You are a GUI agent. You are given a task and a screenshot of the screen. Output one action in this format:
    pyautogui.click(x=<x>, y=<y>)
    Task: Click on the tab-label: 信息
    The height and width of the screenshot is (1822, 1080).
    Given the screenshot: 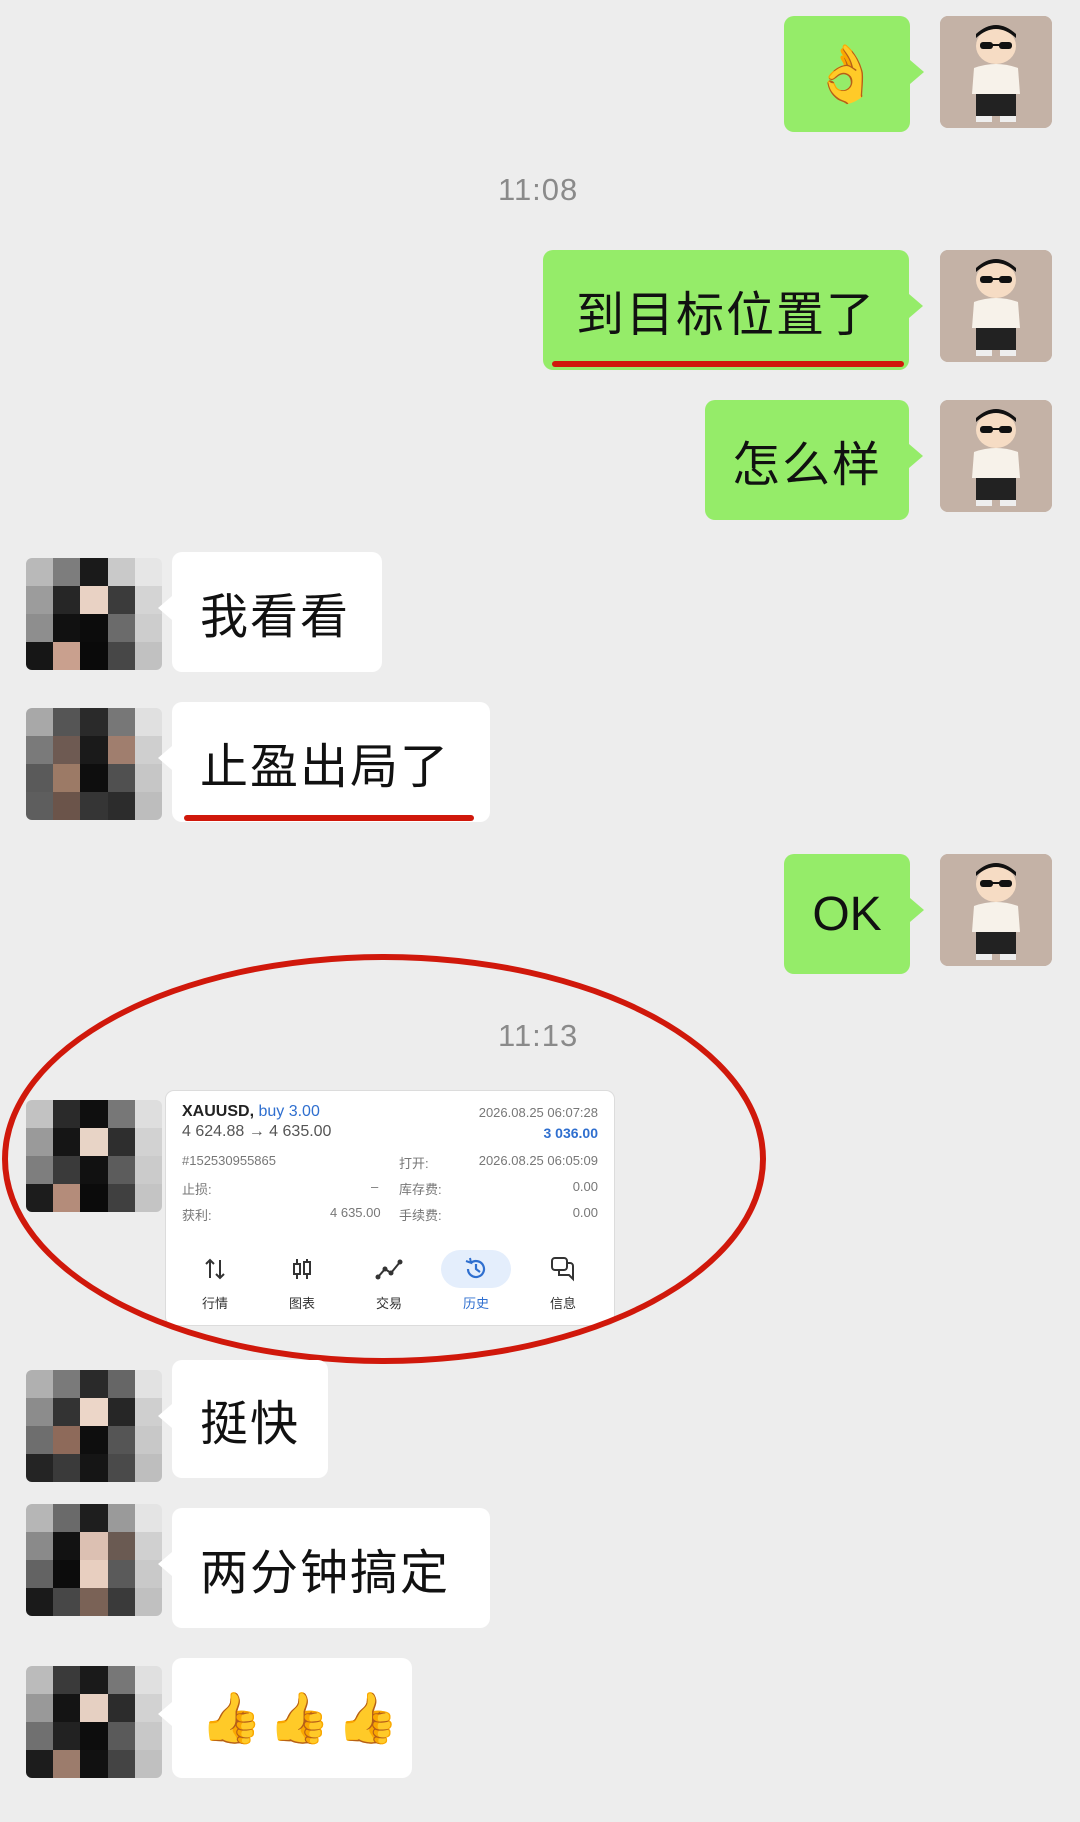 What is the action you would take?
    pyautogui.click(x=562, y=1303)
    